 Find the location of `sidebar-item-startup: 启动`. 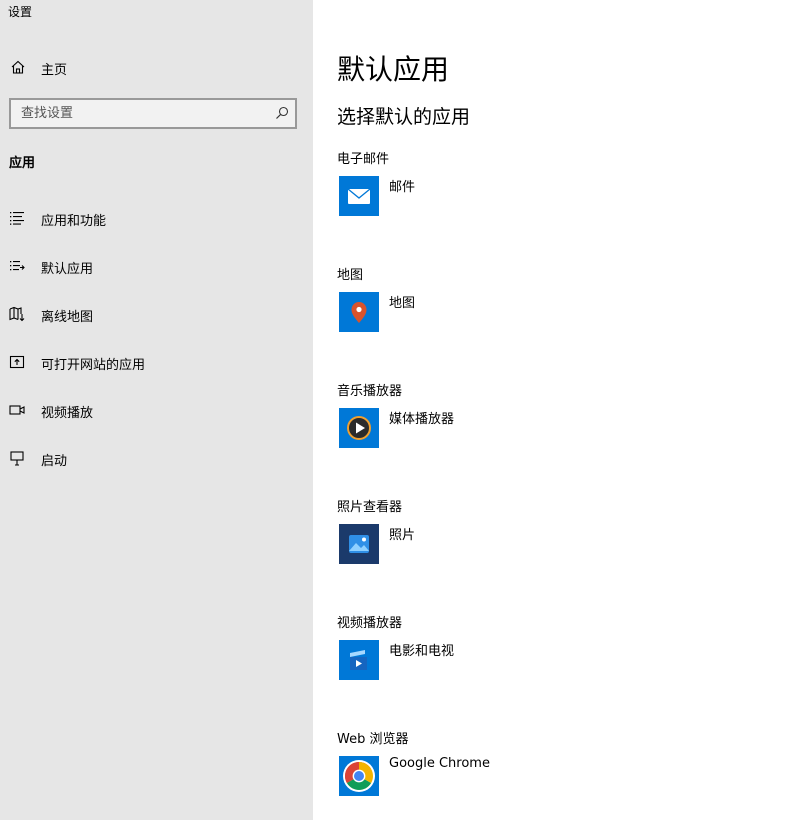

sidebar-item-startup: 启动 is located at coordinates (156, 462).